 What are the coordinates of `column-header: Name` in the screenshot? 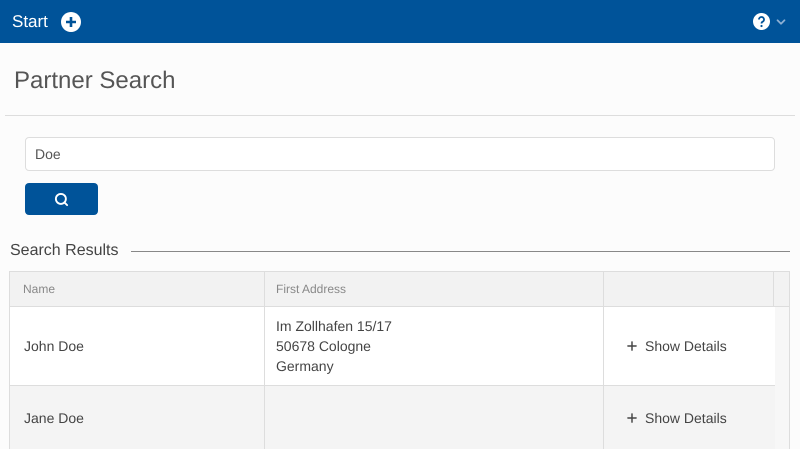 It's located at (137, 289).